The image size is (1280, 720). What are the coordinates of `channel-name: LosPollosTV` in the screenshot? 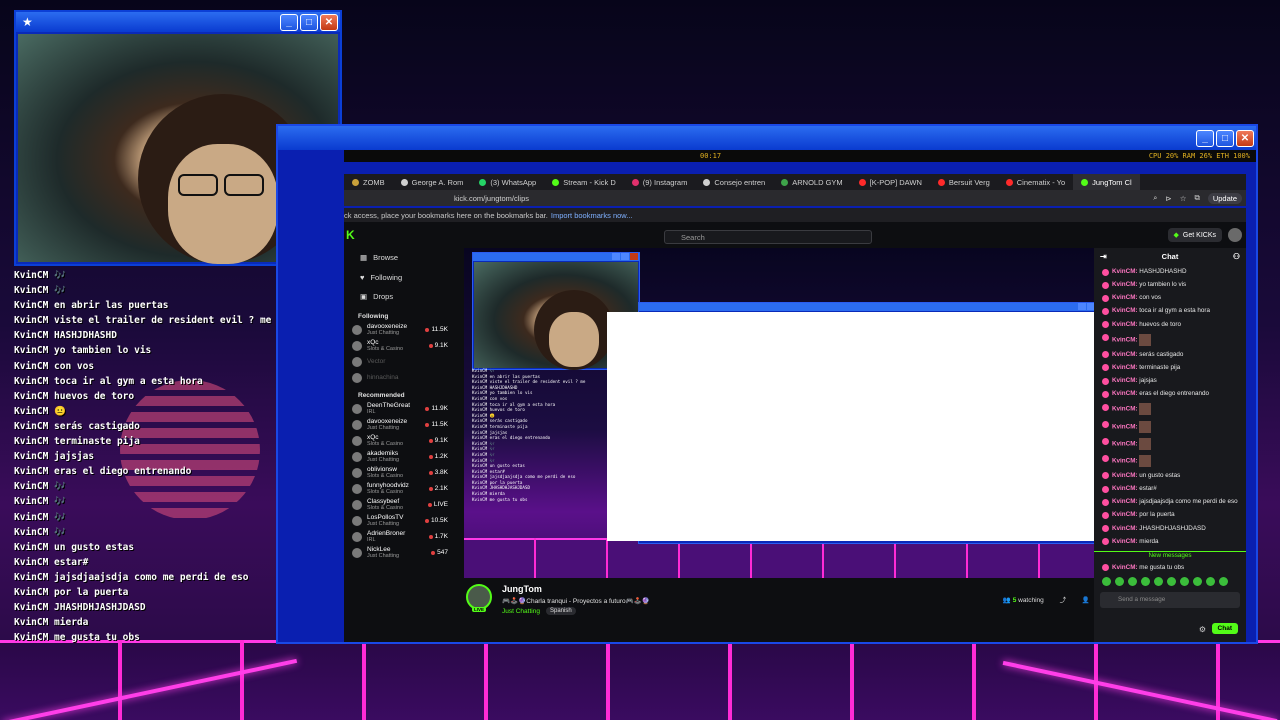 It's located at (385, 517).